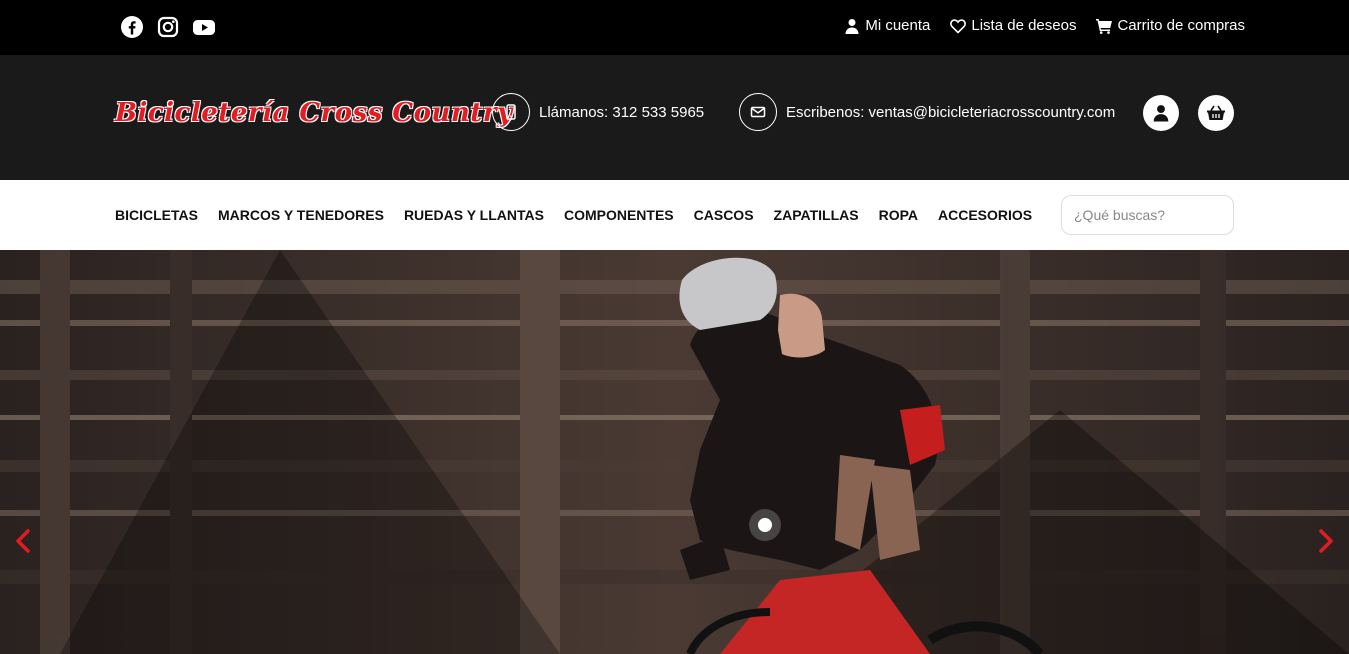  Describe the element at coordinates (511, 112) in the screenshot. I see `mobile-phone-icon` at that location.